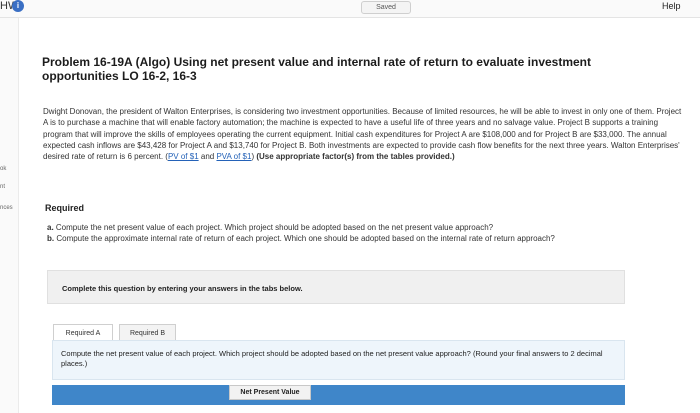  What do you see at coordinates (51, 238) in the screenshot?
I see `required-item-letter: b.` at bounding box center [51, 238].